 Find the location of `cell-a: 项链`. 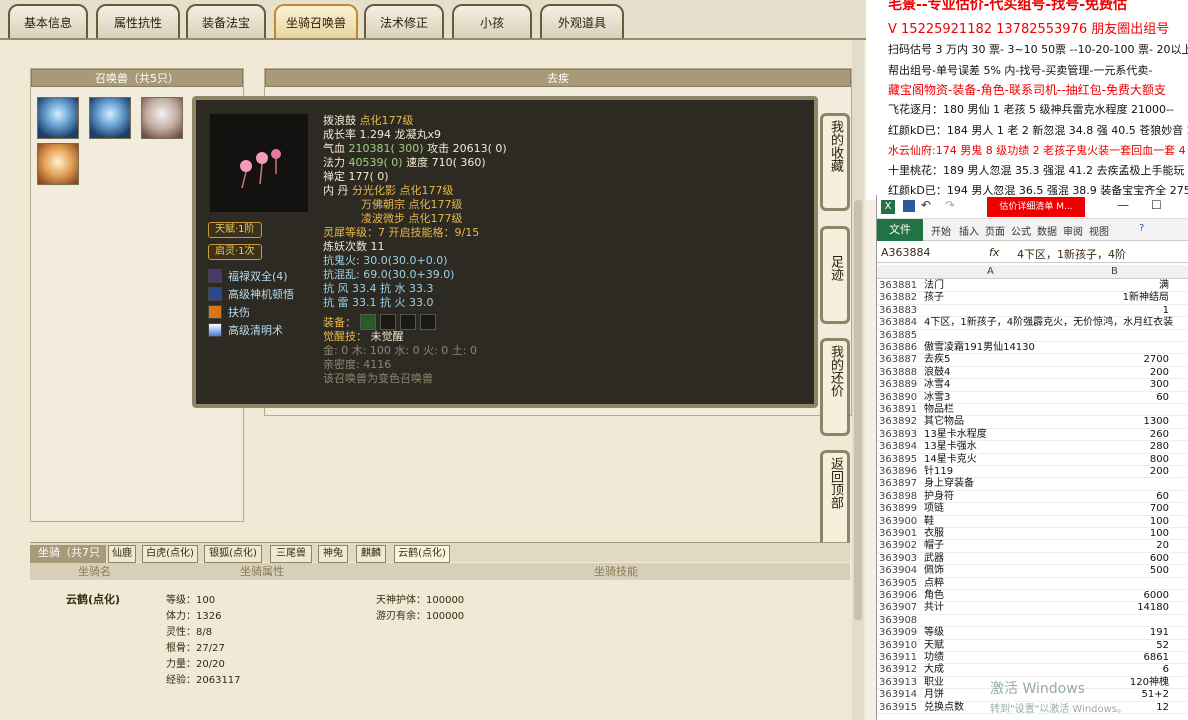

cell-a: 项链 is located at coordinates (934, 509).